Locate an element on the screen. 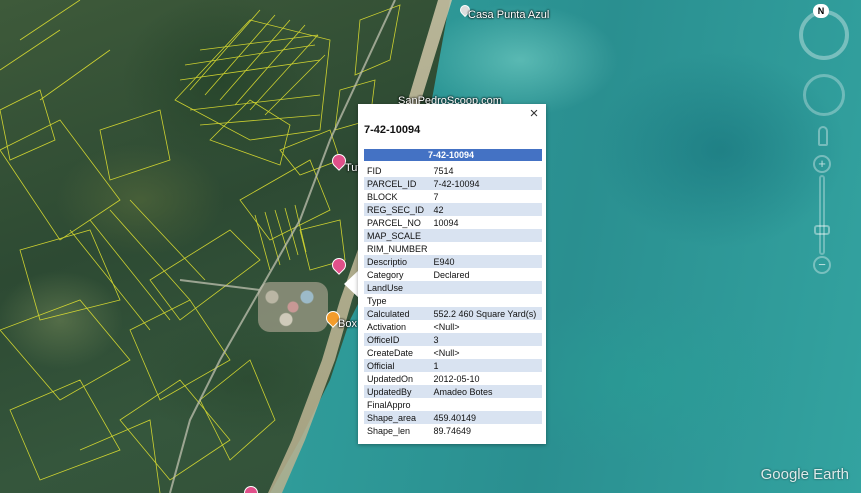 The image size is (861, 493). attribute-key: LandUse is located at coordinates (397, 287).